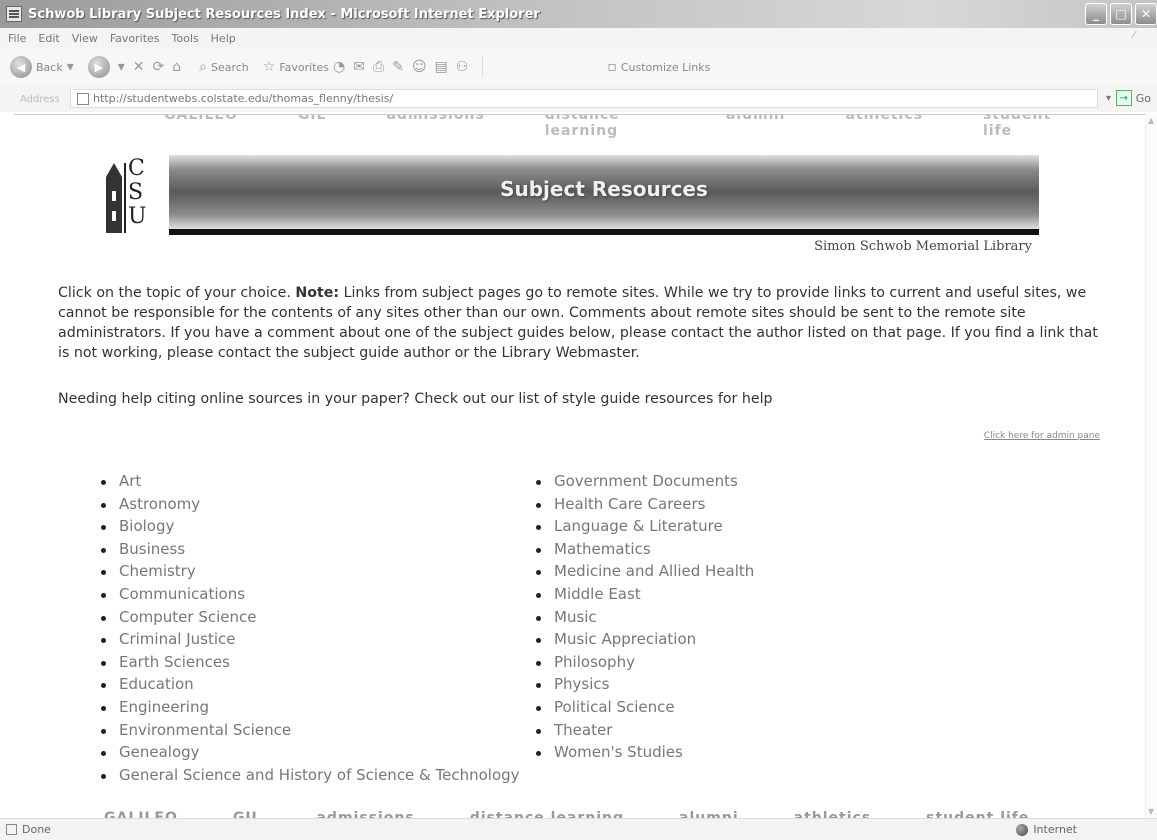 This screenshot has height=840, width=1157. What do you see at coordinates (645, 594) in the screenshot?
I see `subject-link: Middle East` at bounding box center [645, 594].